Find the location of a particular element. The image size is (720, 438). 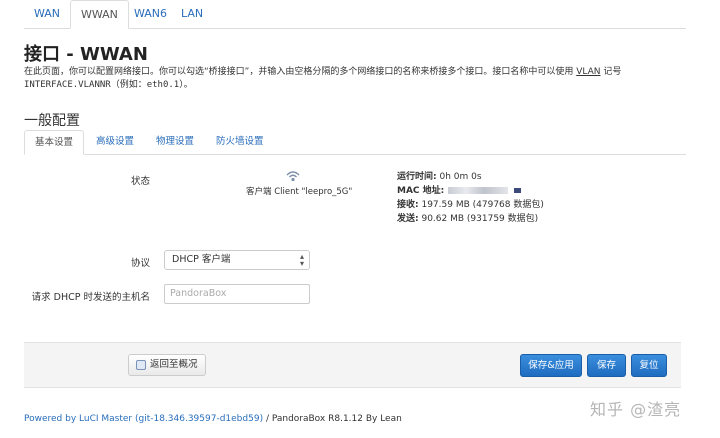

save-button: 保存 is located at coordinates (606, 365).